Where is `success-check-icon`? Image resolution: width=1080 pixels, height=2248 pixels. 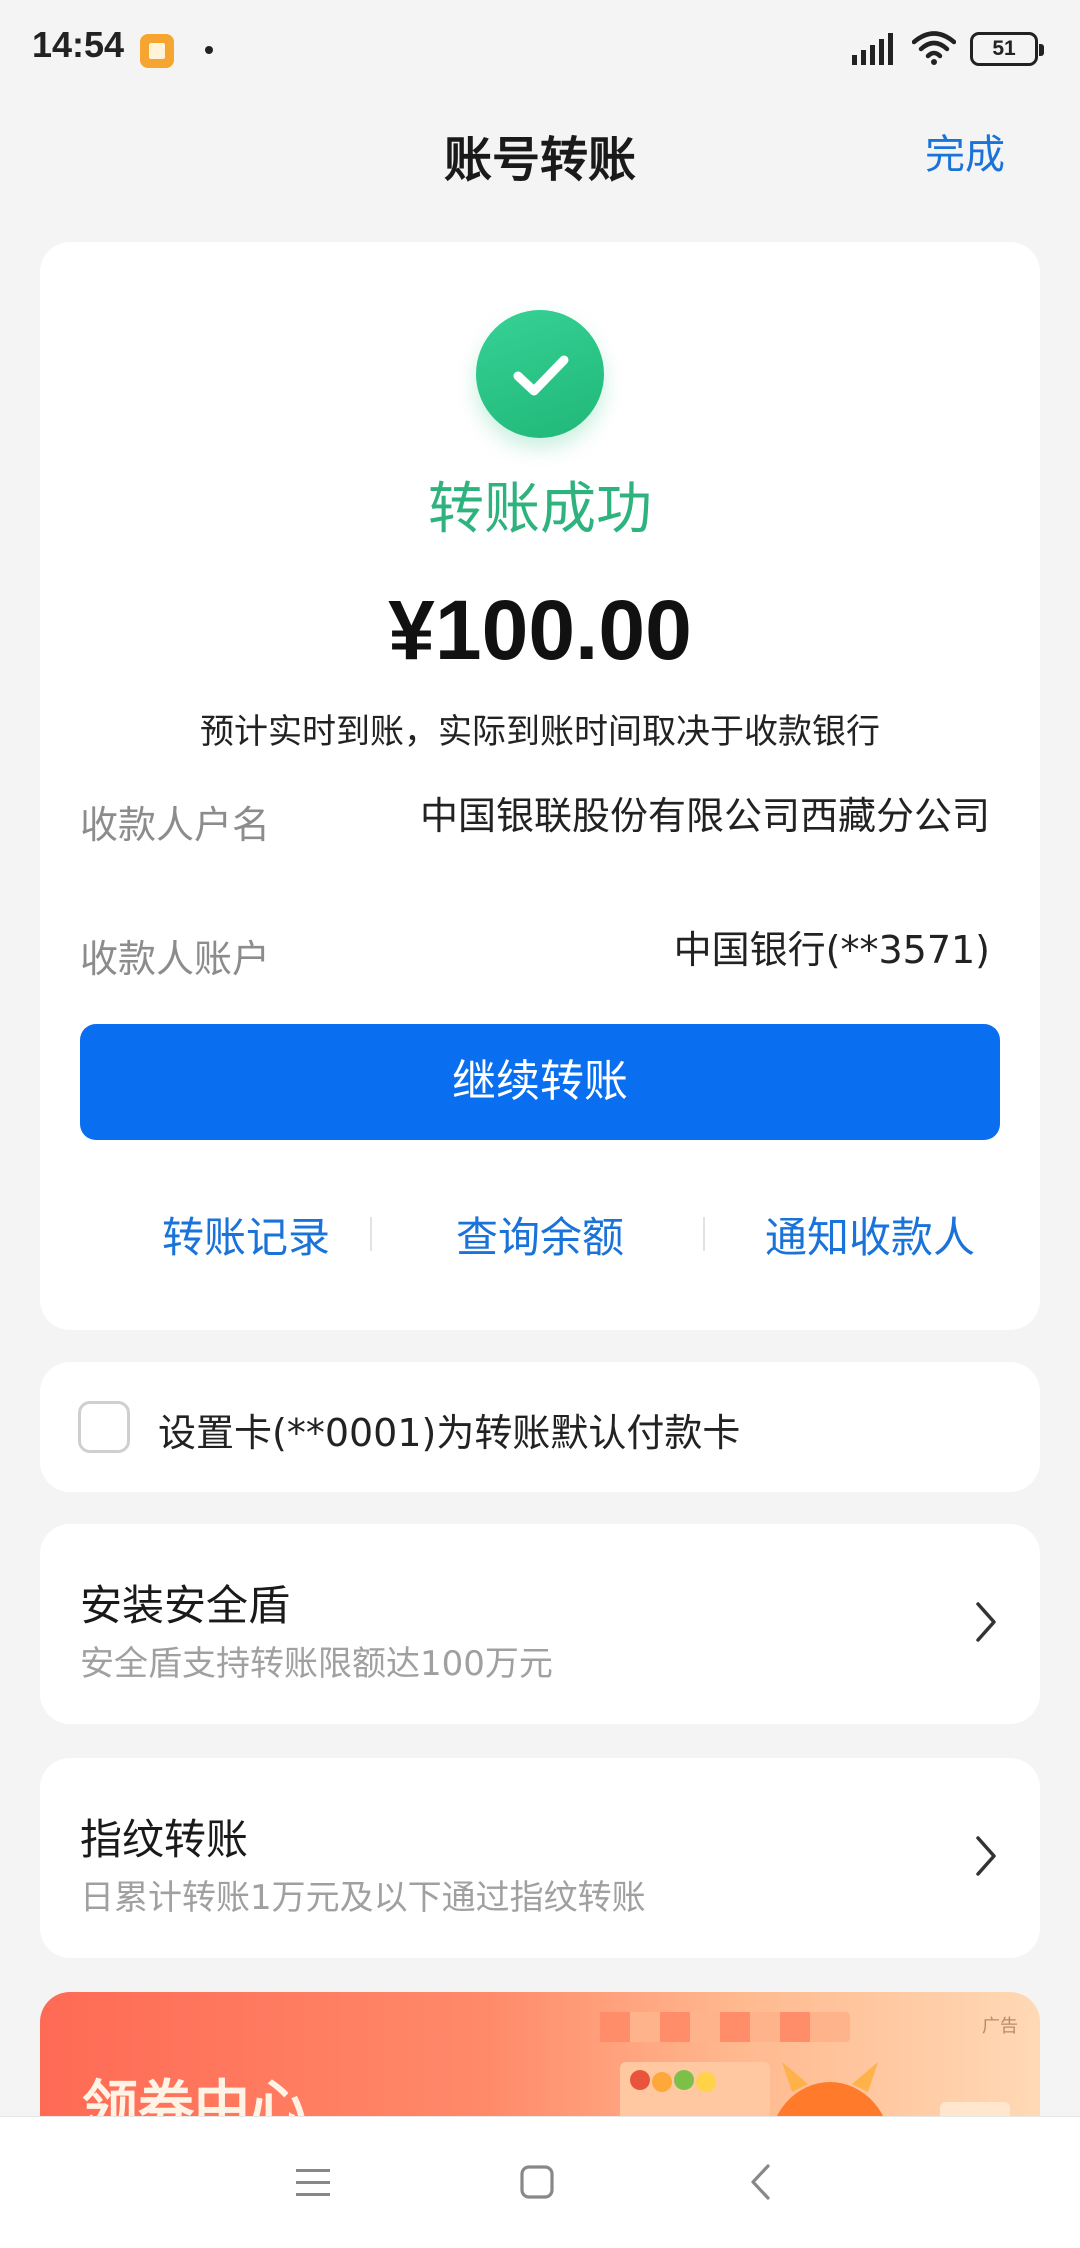 success-check-icon is located at coordinates (540, 374).